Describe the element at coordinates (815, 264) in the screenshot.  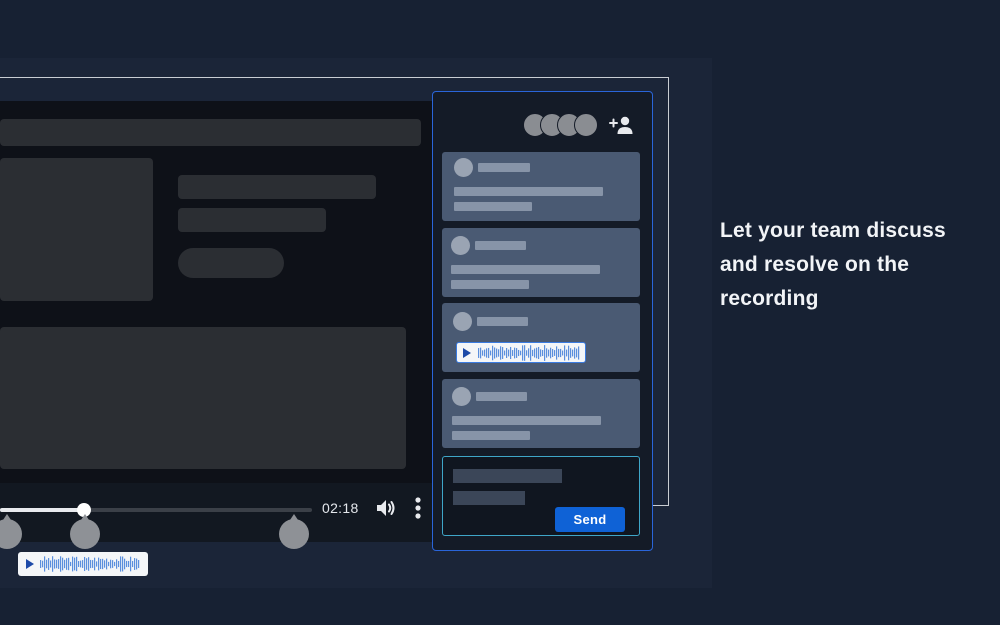
I see `headline-line: and resolve on the` at that location.